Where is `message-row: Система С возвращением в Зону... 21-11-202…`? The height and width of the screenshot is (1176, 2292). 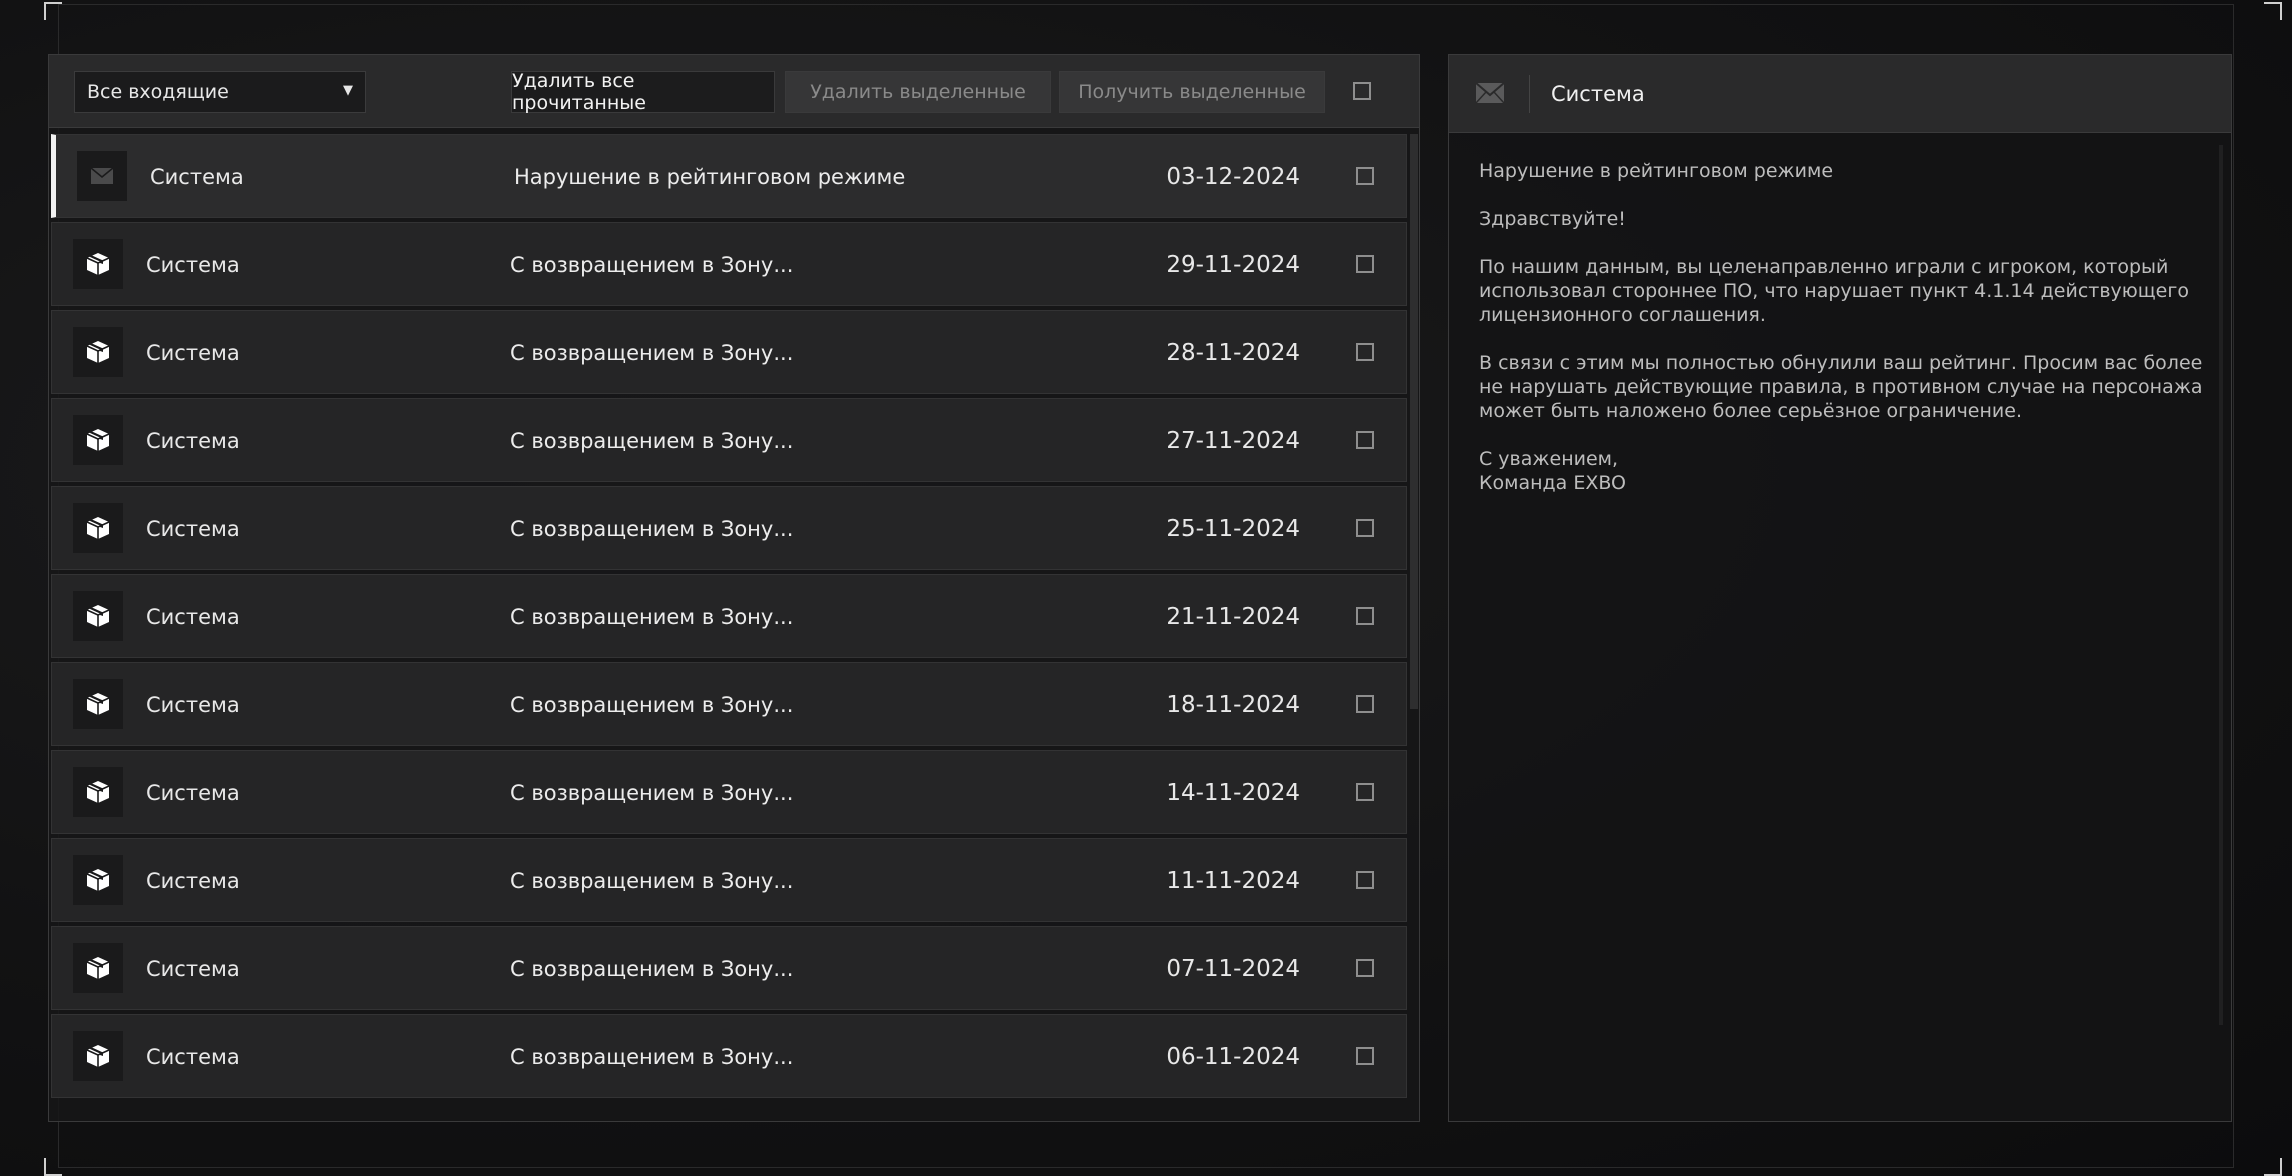 message-row: Система С возвращением в Зону... 21-11-202… is located at coordinates (729, 616).